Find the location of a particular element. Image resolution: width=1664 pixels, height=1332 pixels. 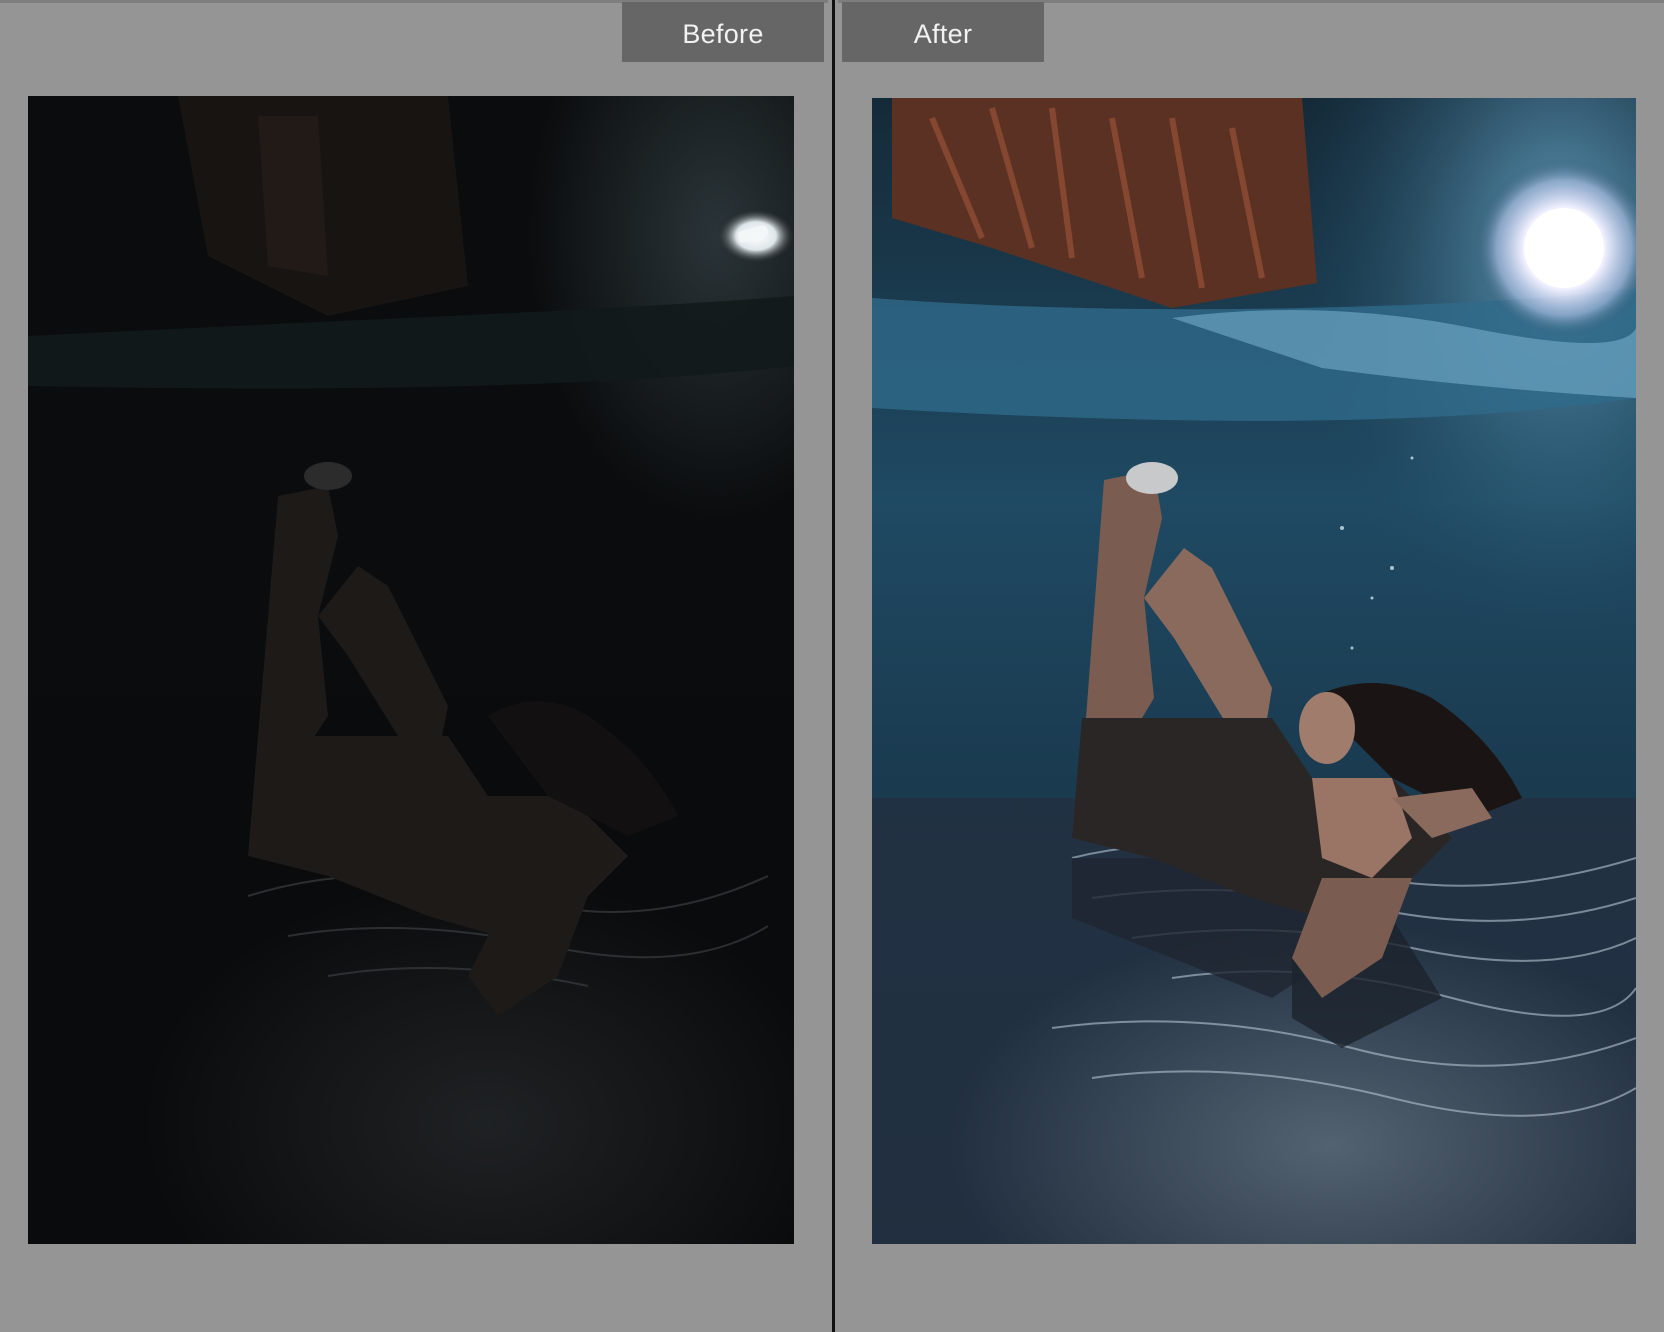

before-tab: Before is located at coordinates (723, 32).